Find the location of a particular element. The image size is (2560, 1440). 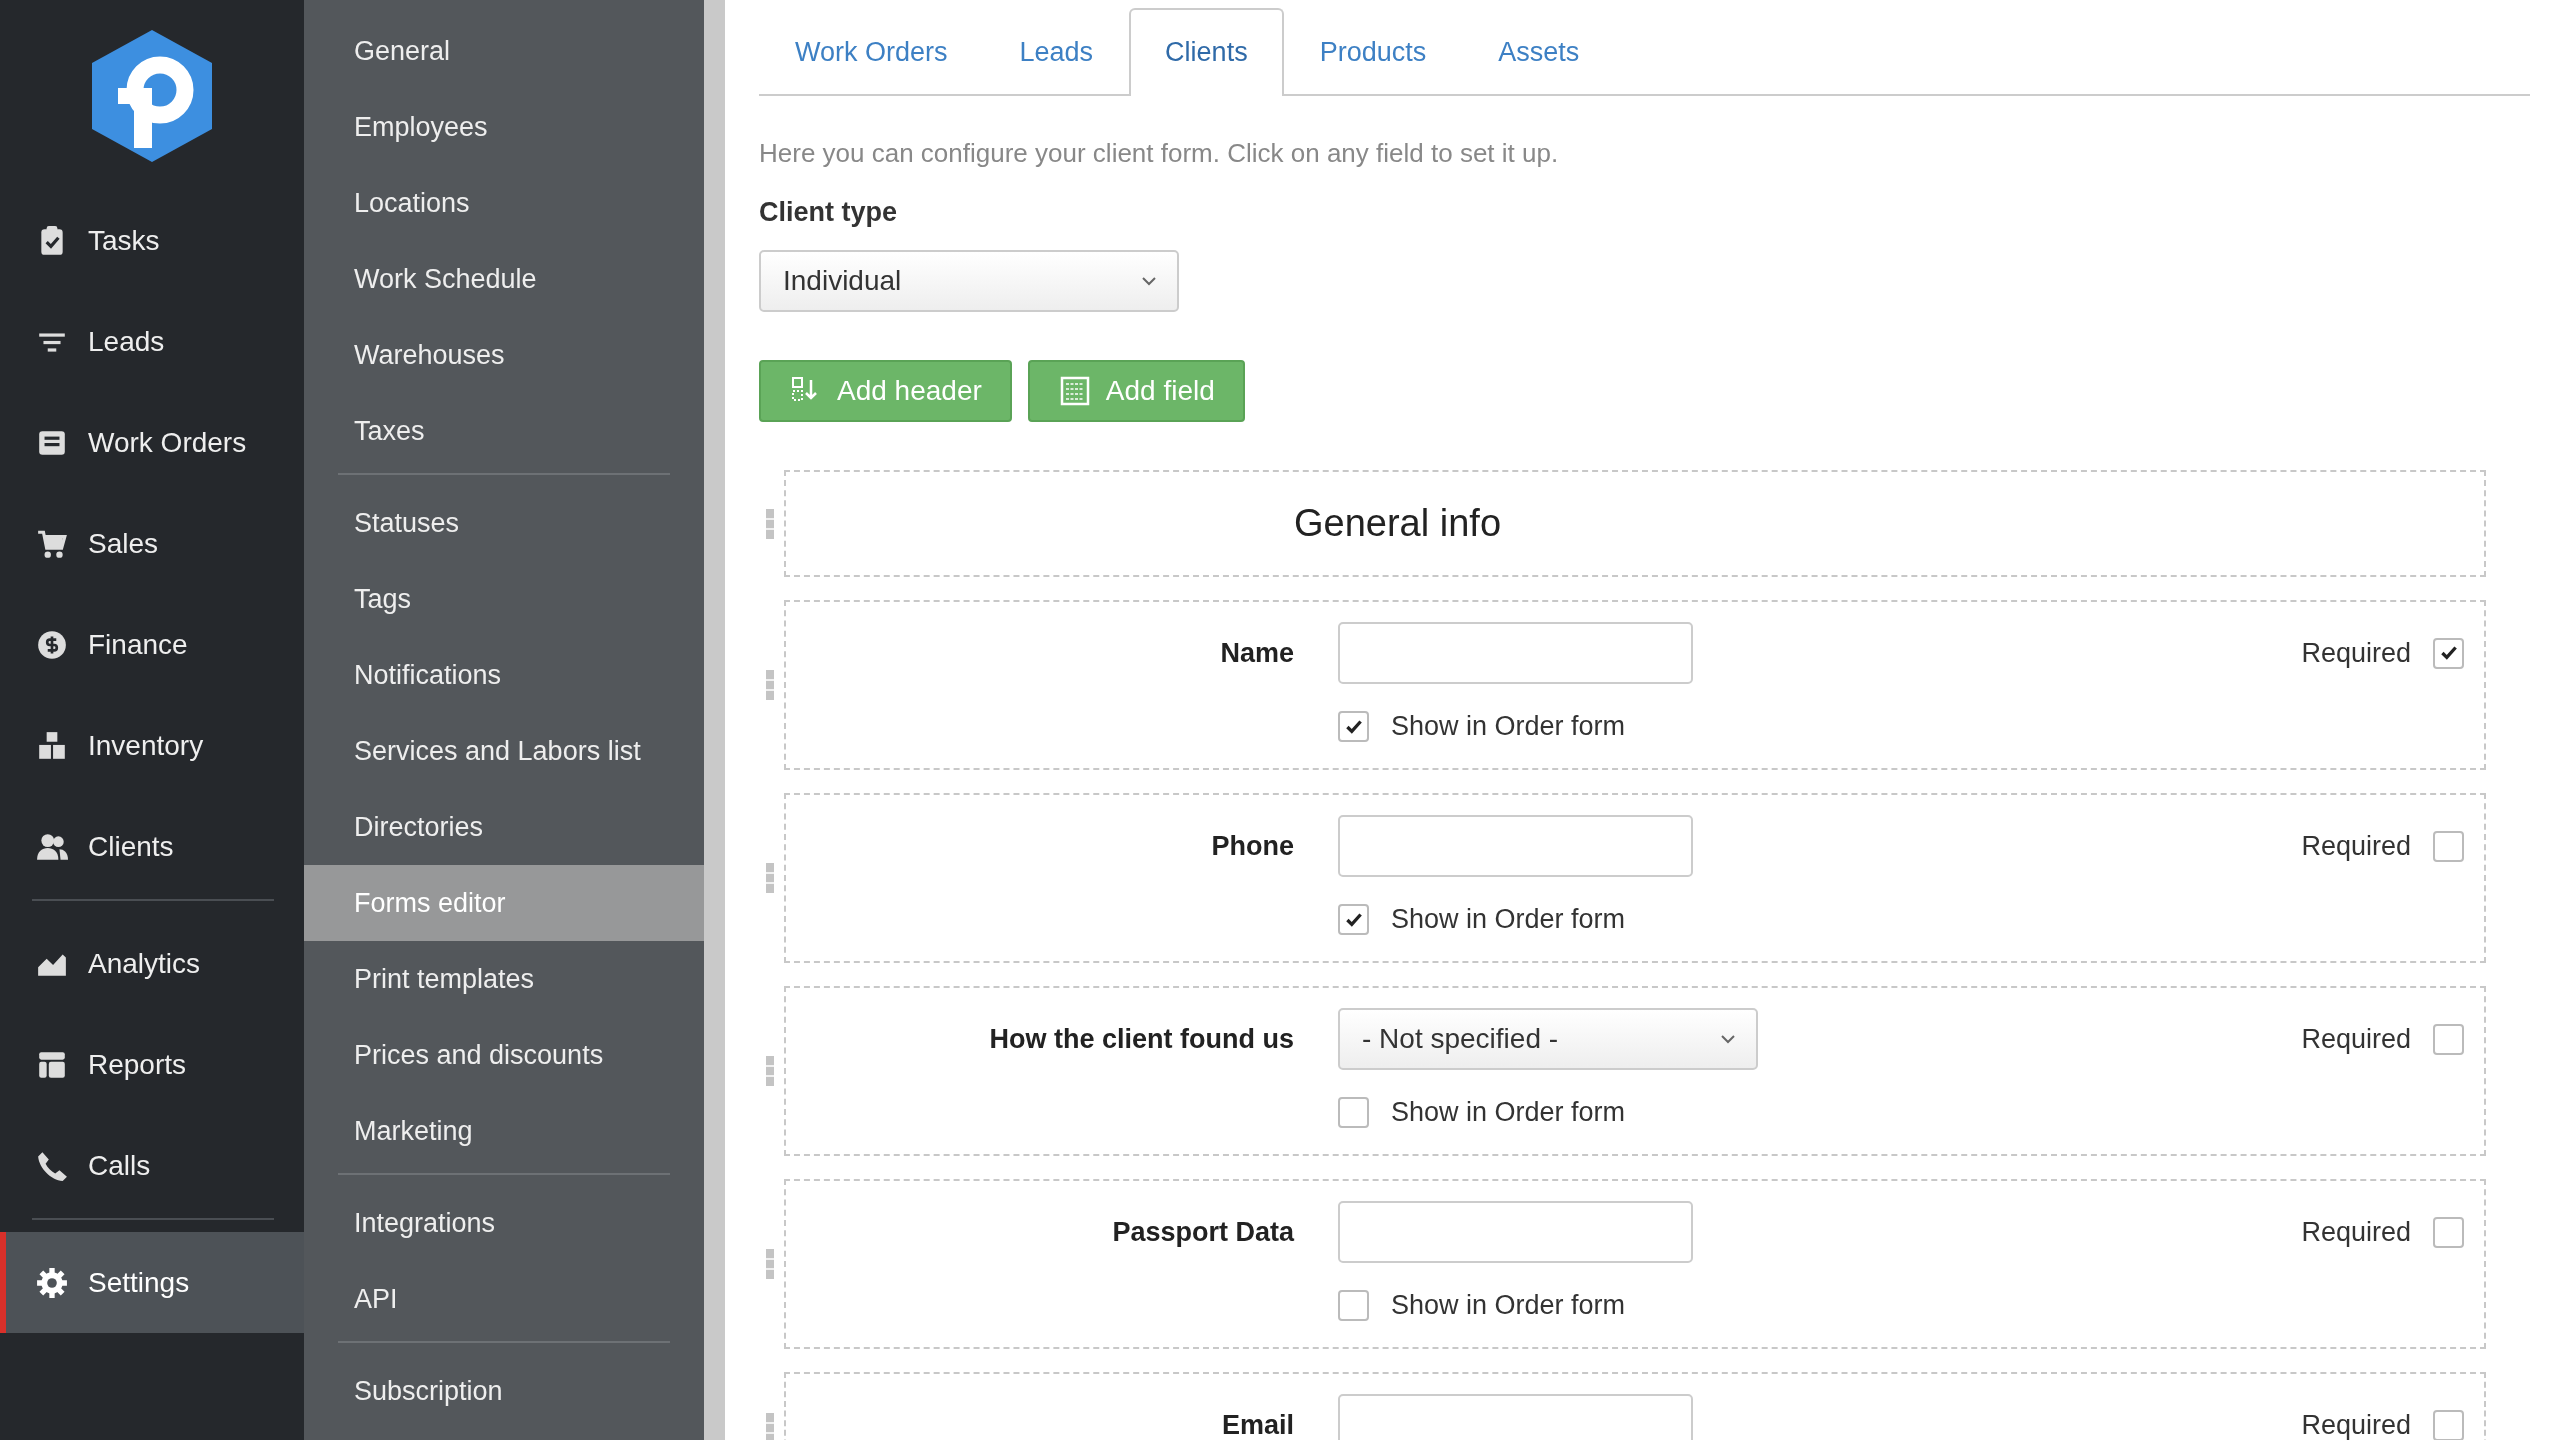

nav-item: Finance is located at coordinates (152, 644).